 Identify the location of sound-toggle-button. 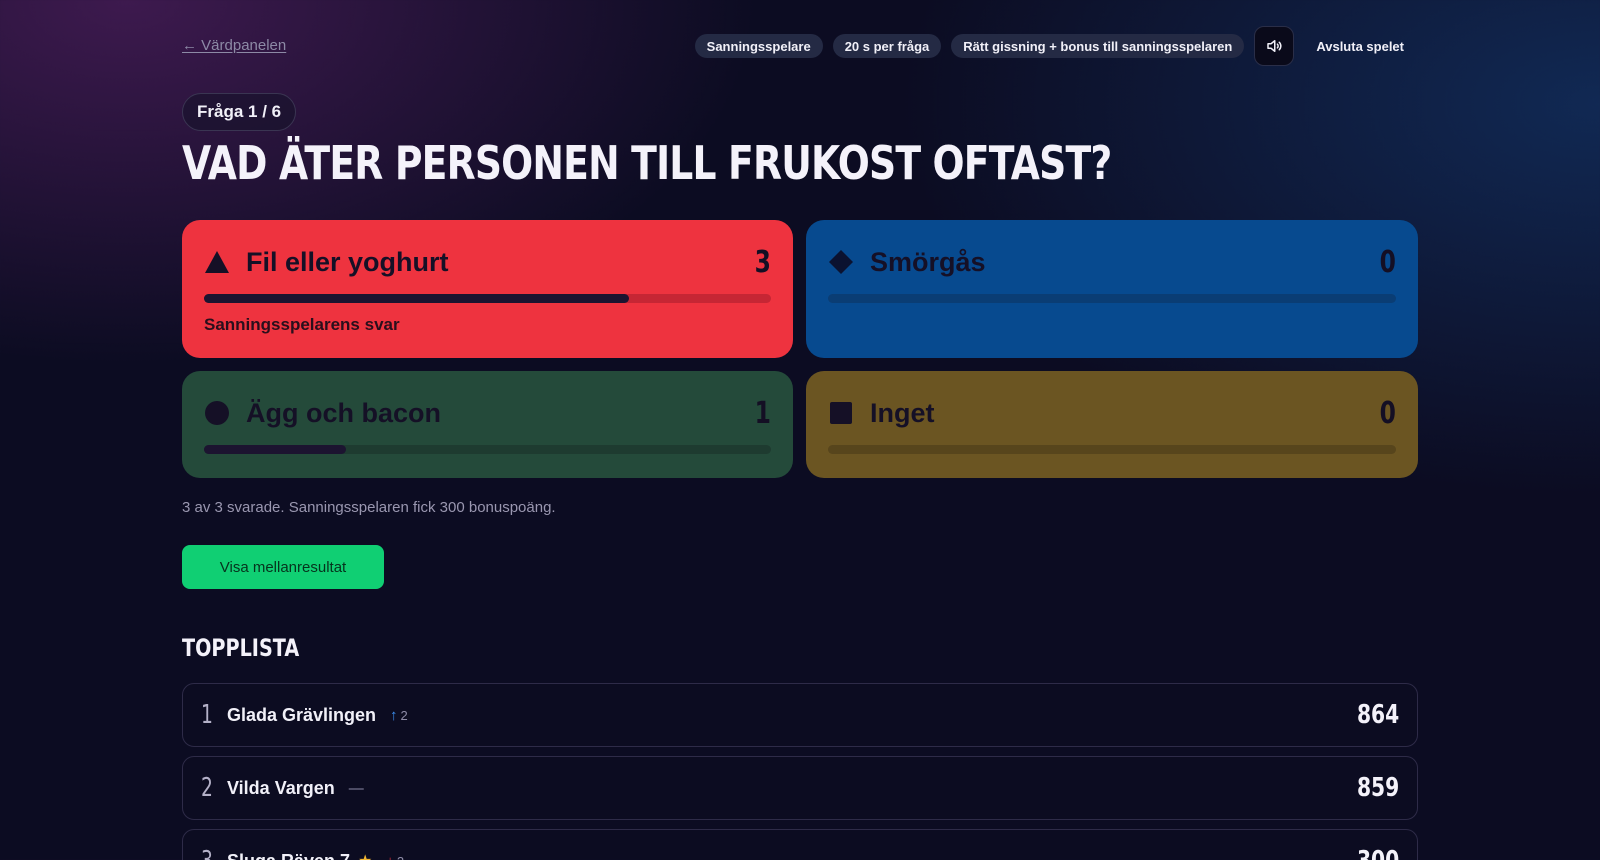
(1274, 46).